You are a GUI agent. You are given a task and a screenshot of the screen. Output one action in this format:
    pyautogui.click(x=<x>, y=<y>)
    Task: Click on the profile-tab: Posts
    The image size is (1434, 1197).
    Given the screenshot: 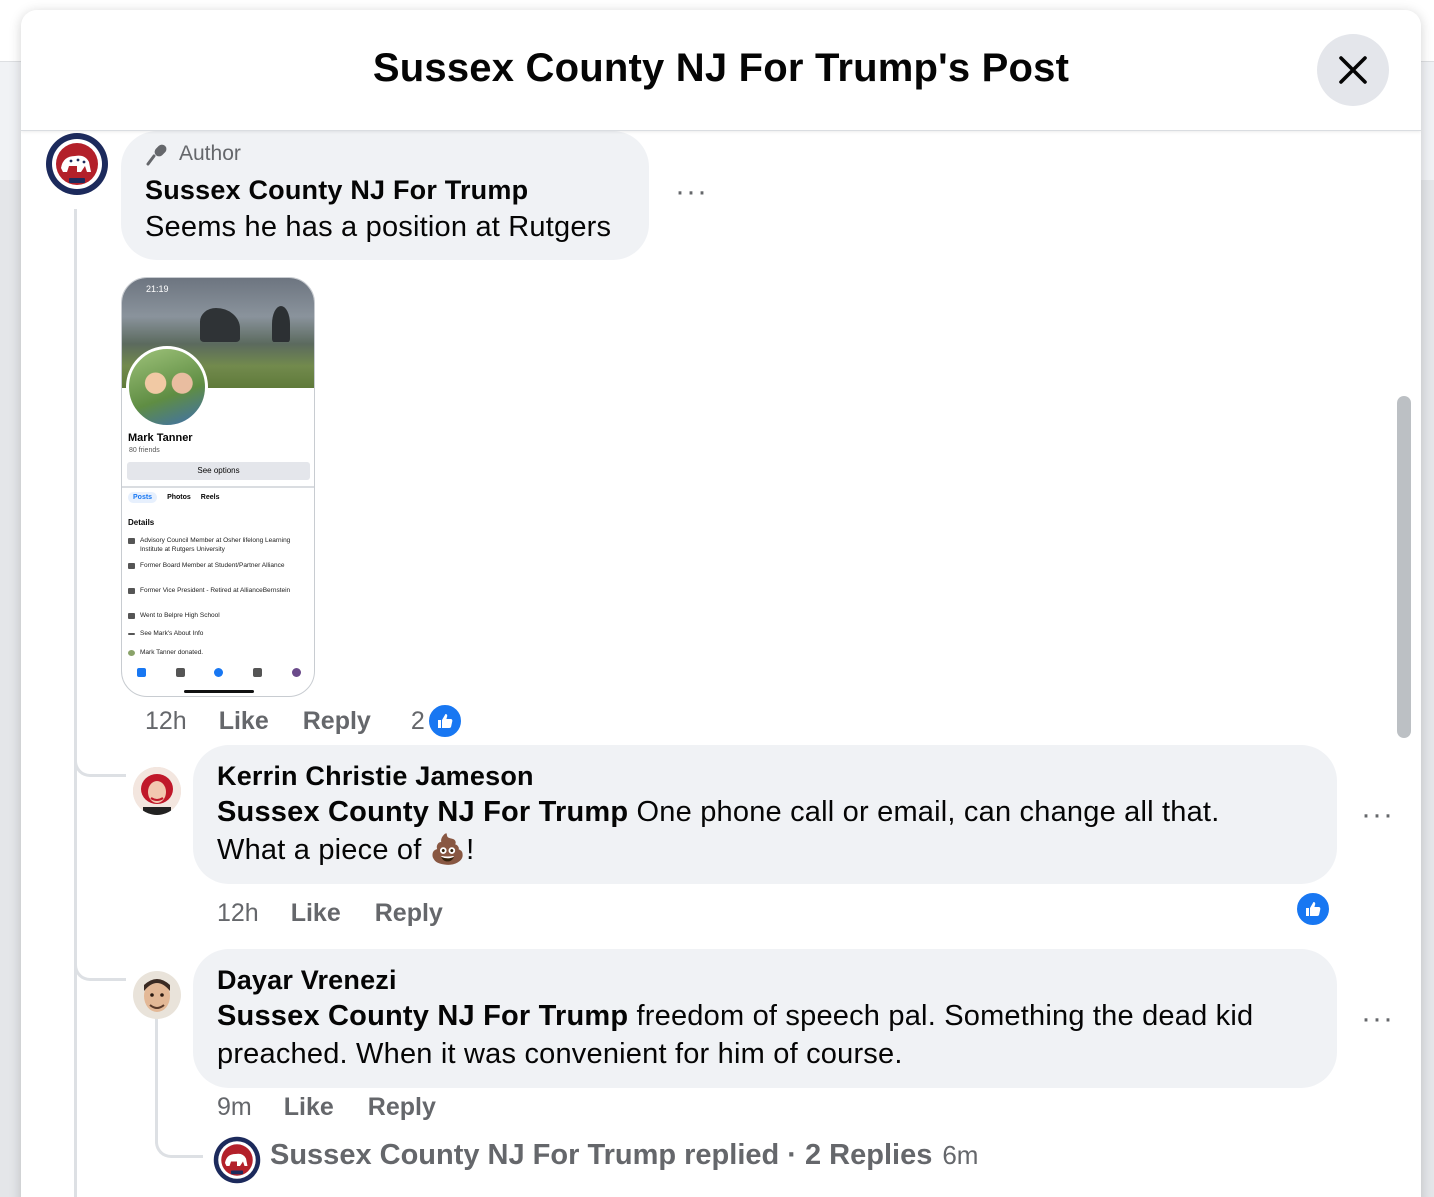 What is the action you would take?
    pyautogui.click(x=143, y=497)
    